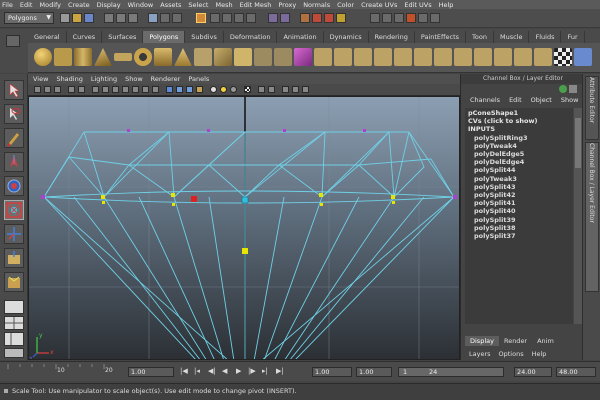 Image resolution: width=600 pixels, height=400 pixels. What do you see at coordinates (163, 57) in the screenshot?
I see `poly-prism-icon` at bounding box center [163, 57].